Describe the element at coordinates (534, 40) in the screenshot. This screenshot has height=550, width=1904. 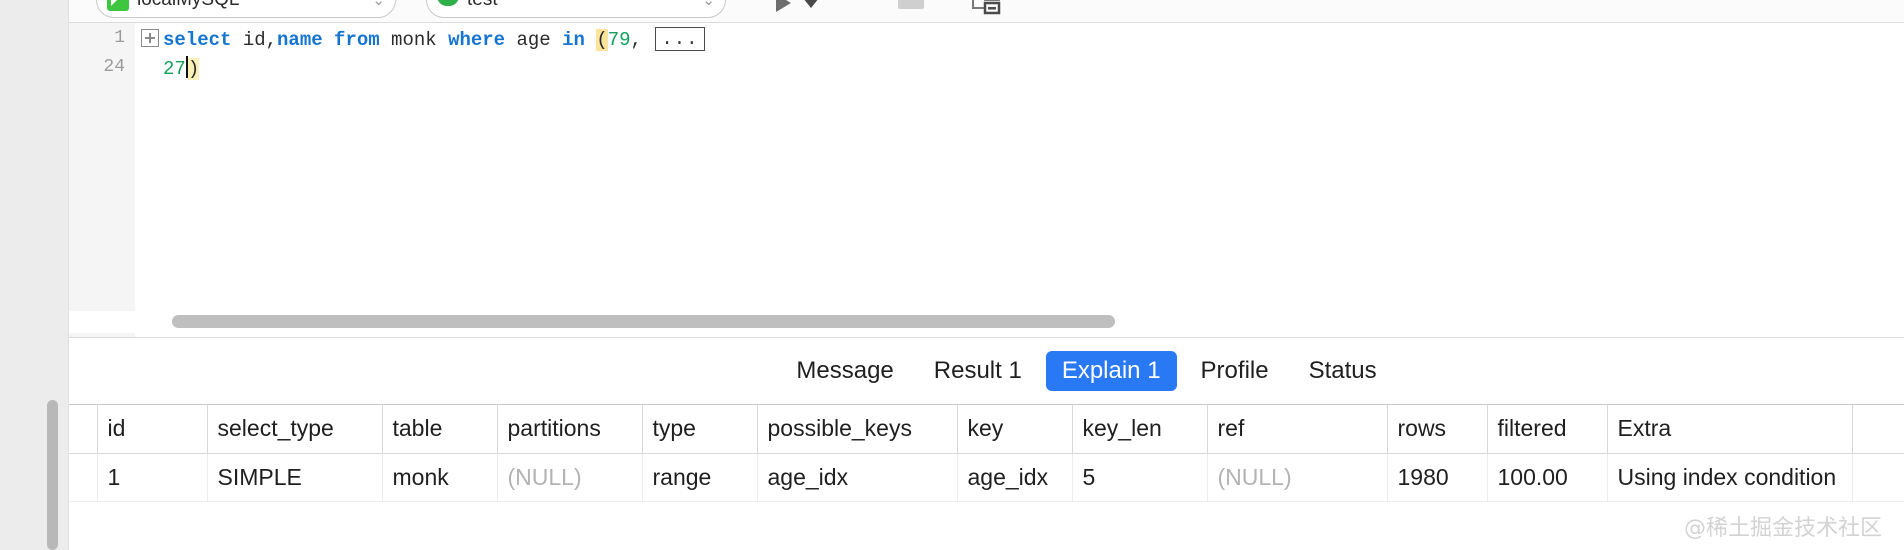
I see `sql-field-name: age` at that location.